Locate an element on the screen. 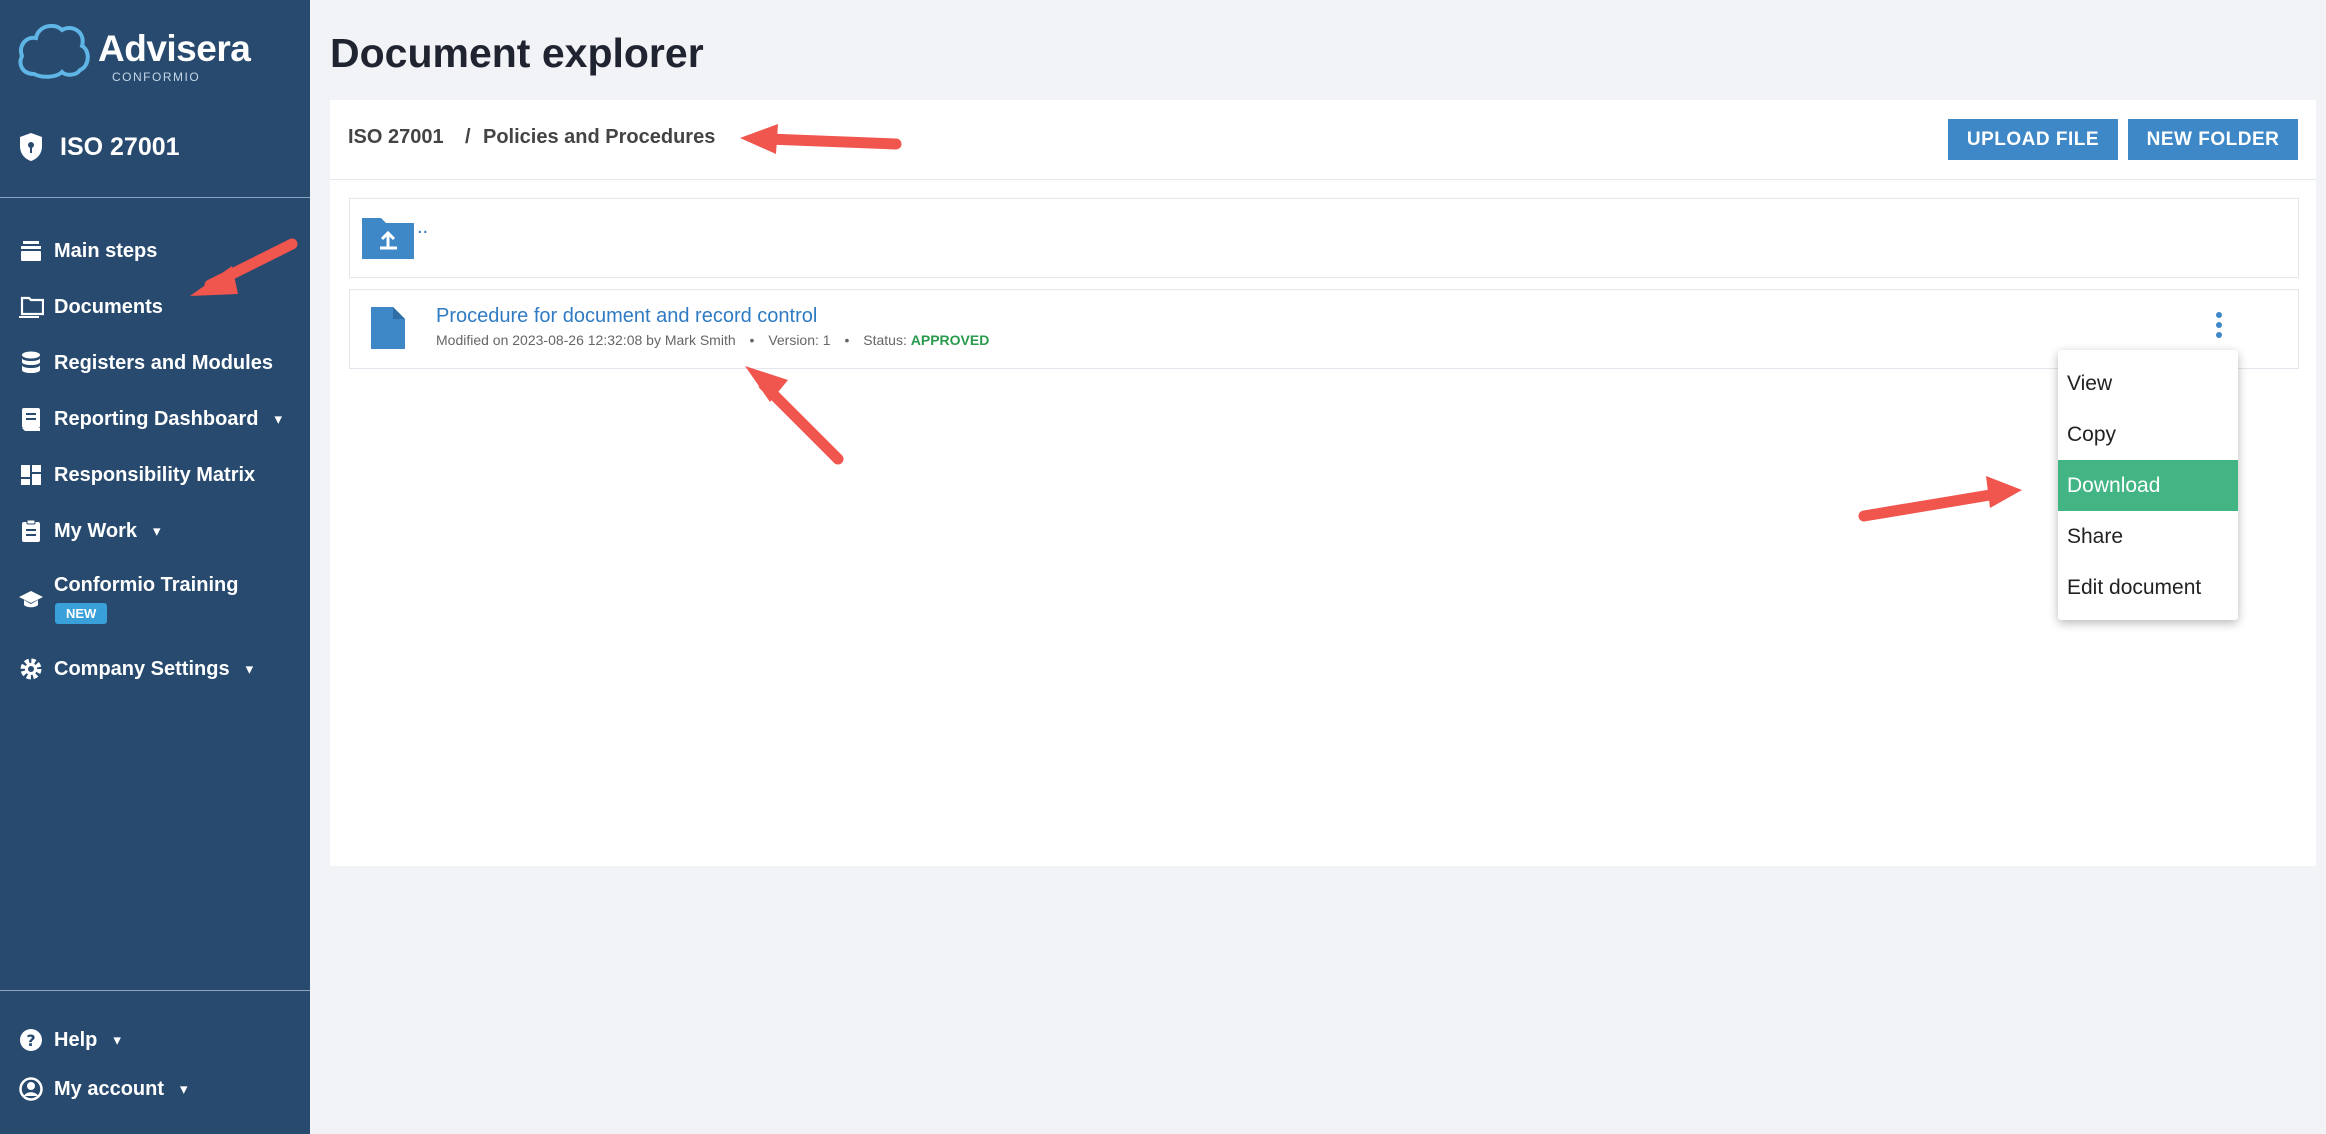 The height and width of the screenshot is (1134, 2326). sidebar-item-label: Reporting Dashboard is located at coordinates (156, 418).